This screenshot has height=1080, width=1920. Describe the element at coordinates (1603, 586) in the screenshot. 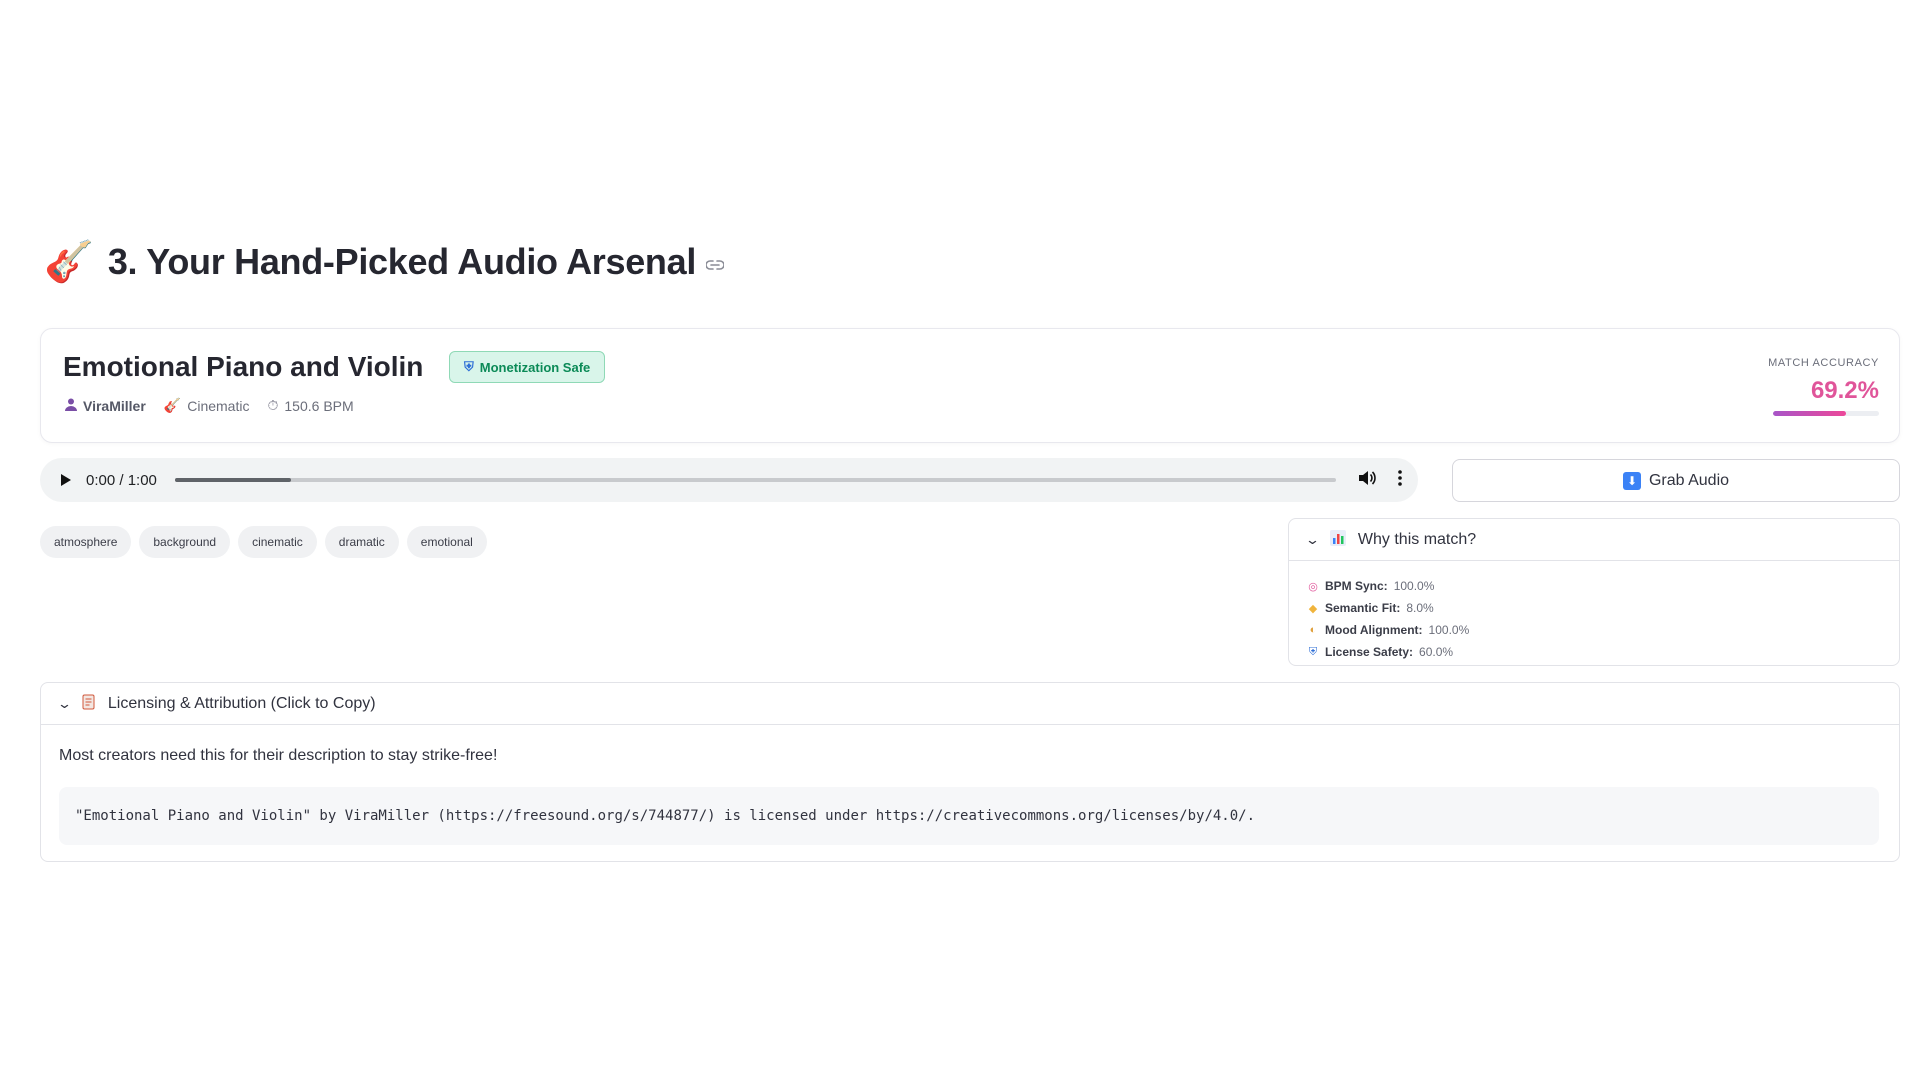

I see `bpm-sync-row: ◎ BPM Sync: 100.0%` at that location.